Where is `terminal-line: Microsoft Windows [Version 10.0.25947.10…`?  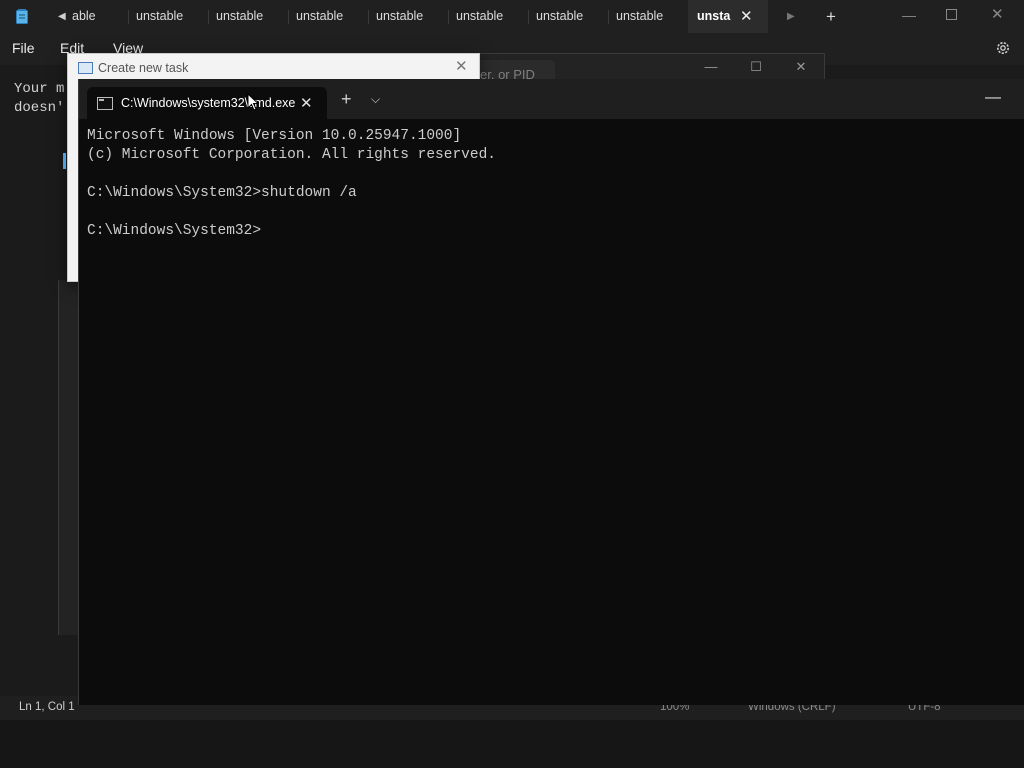 terminal-line: Microsoft Windows [Version 10.0.25947.10… is located at coordinates (274, 136).